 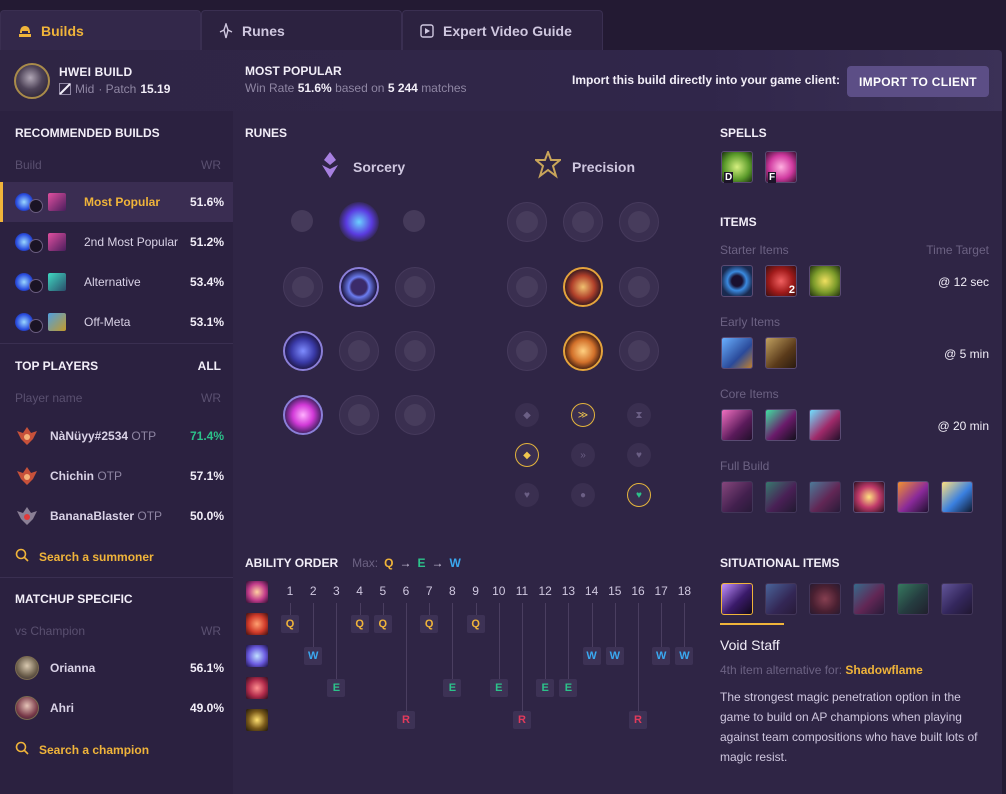 I want to click on rune-cut-down-selected, so click(x=583, y=351).